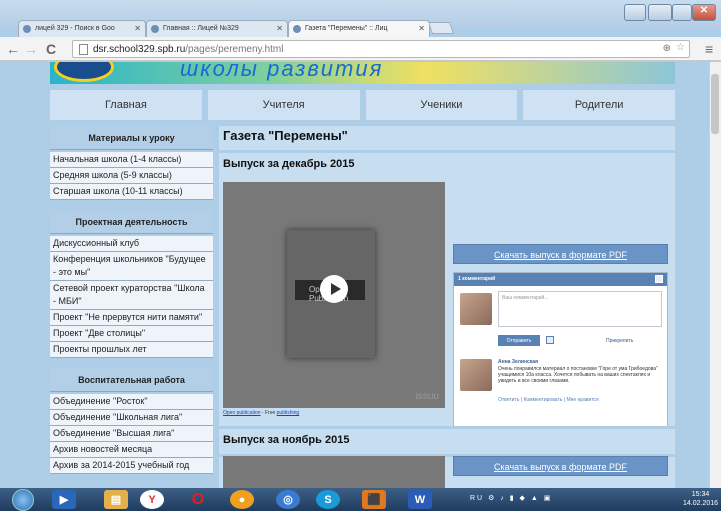  What do you see at coordinates (131, 350) in the screenshot?
I see `sidebar-link: Проекты прошлых лет` at bounding box center [131, 350].